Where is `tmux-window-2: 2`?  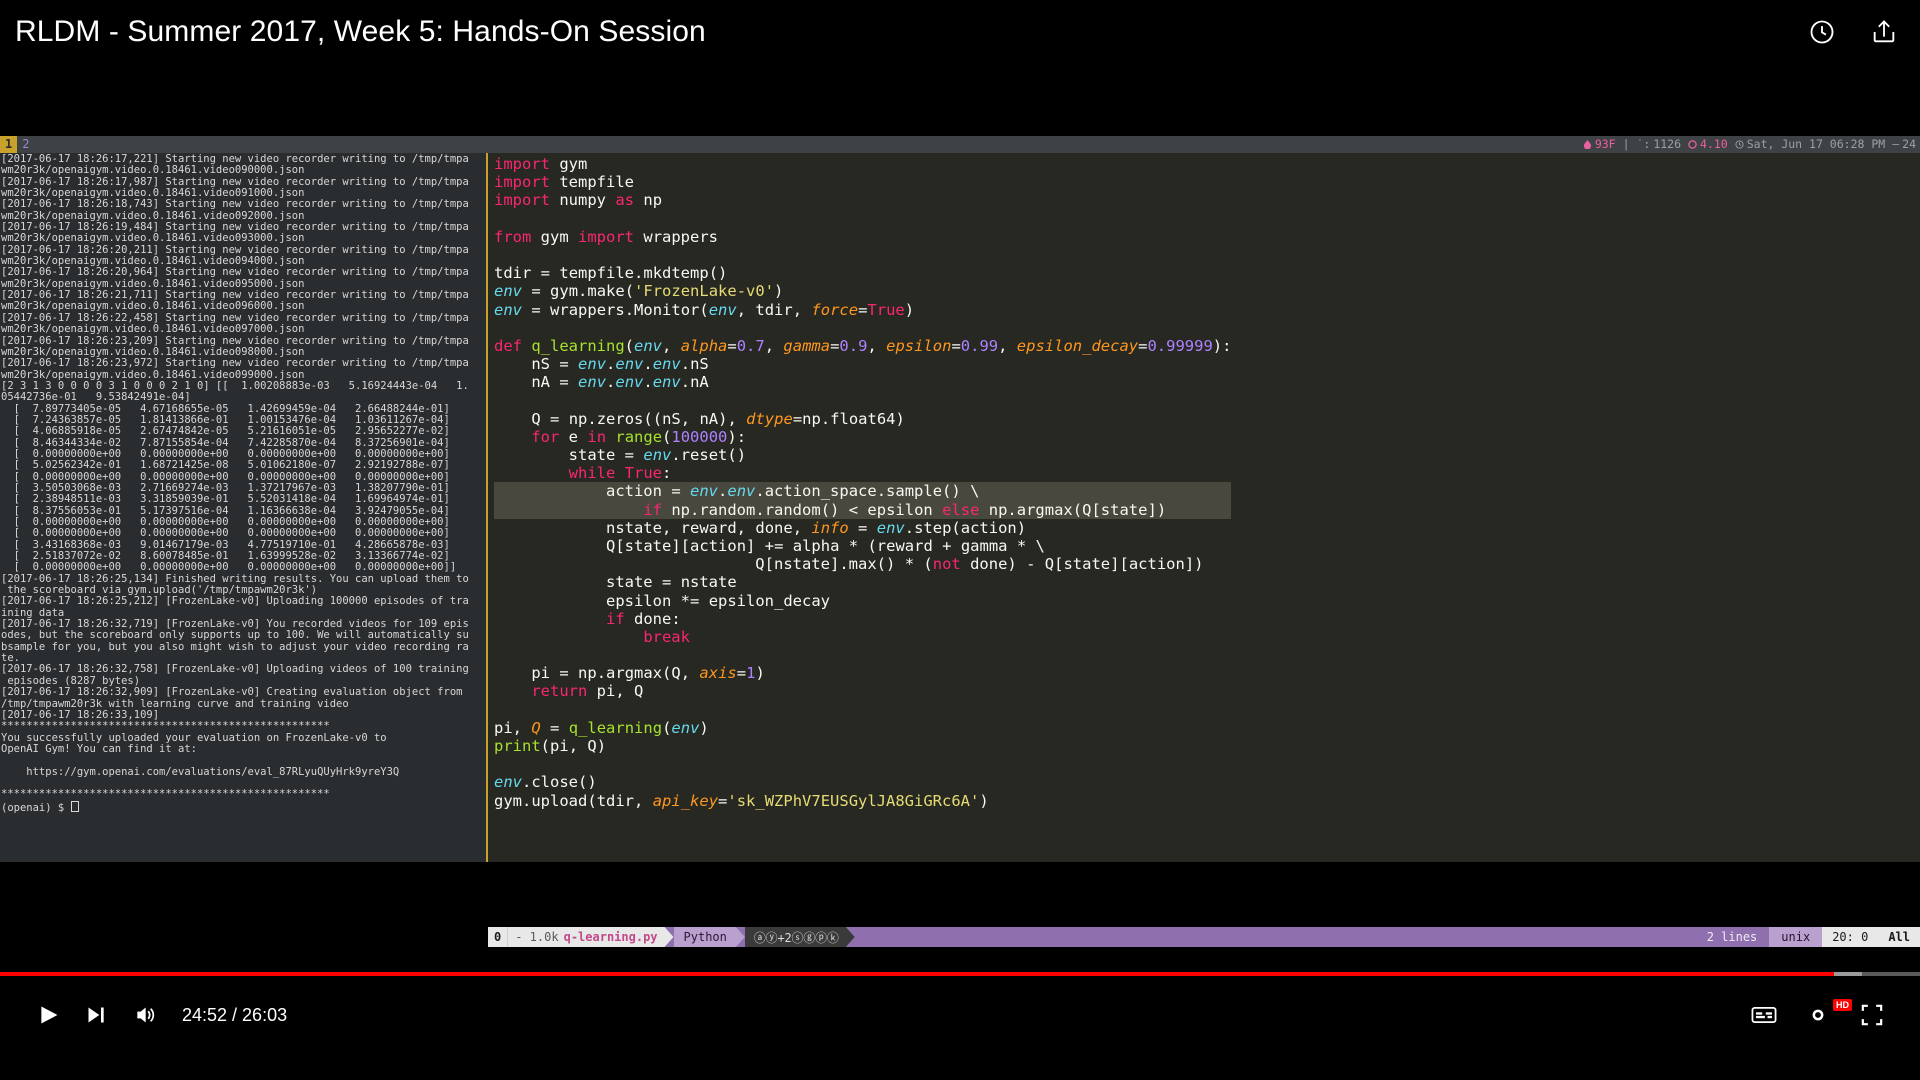 tmux-window-2: 2 is located at coordinates (25, 144).